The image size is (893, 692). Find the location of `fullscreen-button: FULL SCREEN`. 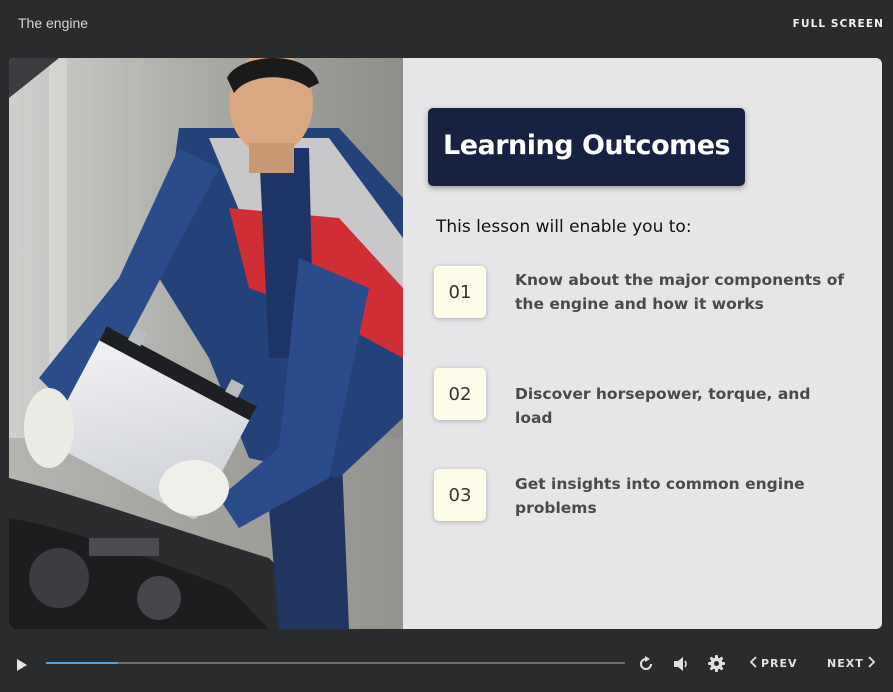

fullscreen-button: FULL SCREEN is located at coordinates (838, 24).